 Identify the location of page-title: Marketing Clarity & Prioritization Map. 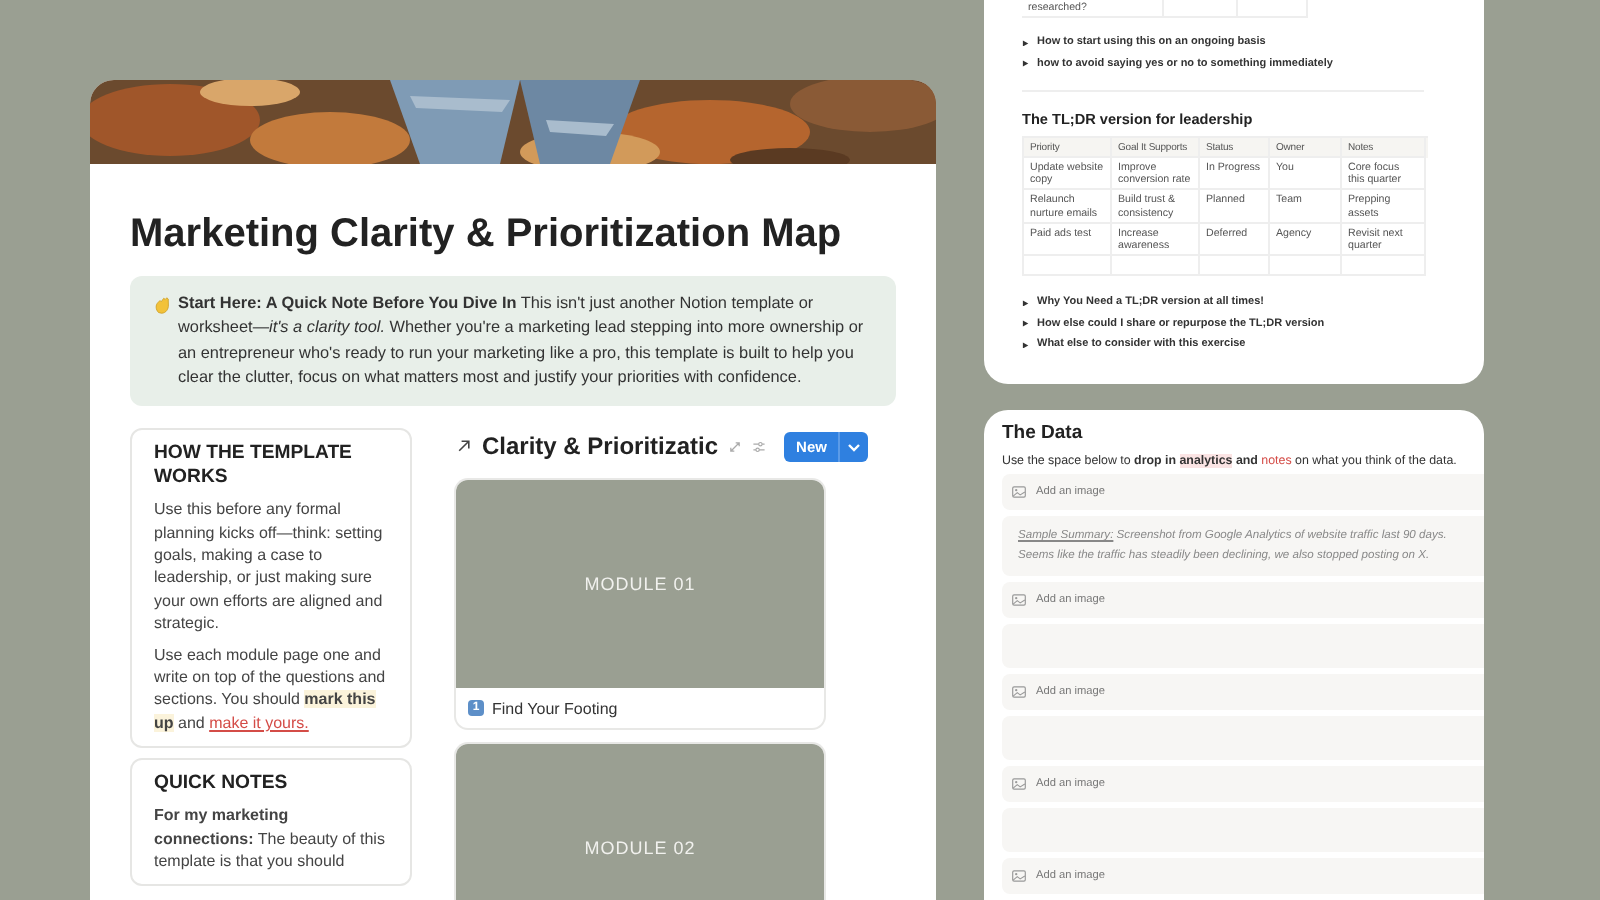
(486, 235).